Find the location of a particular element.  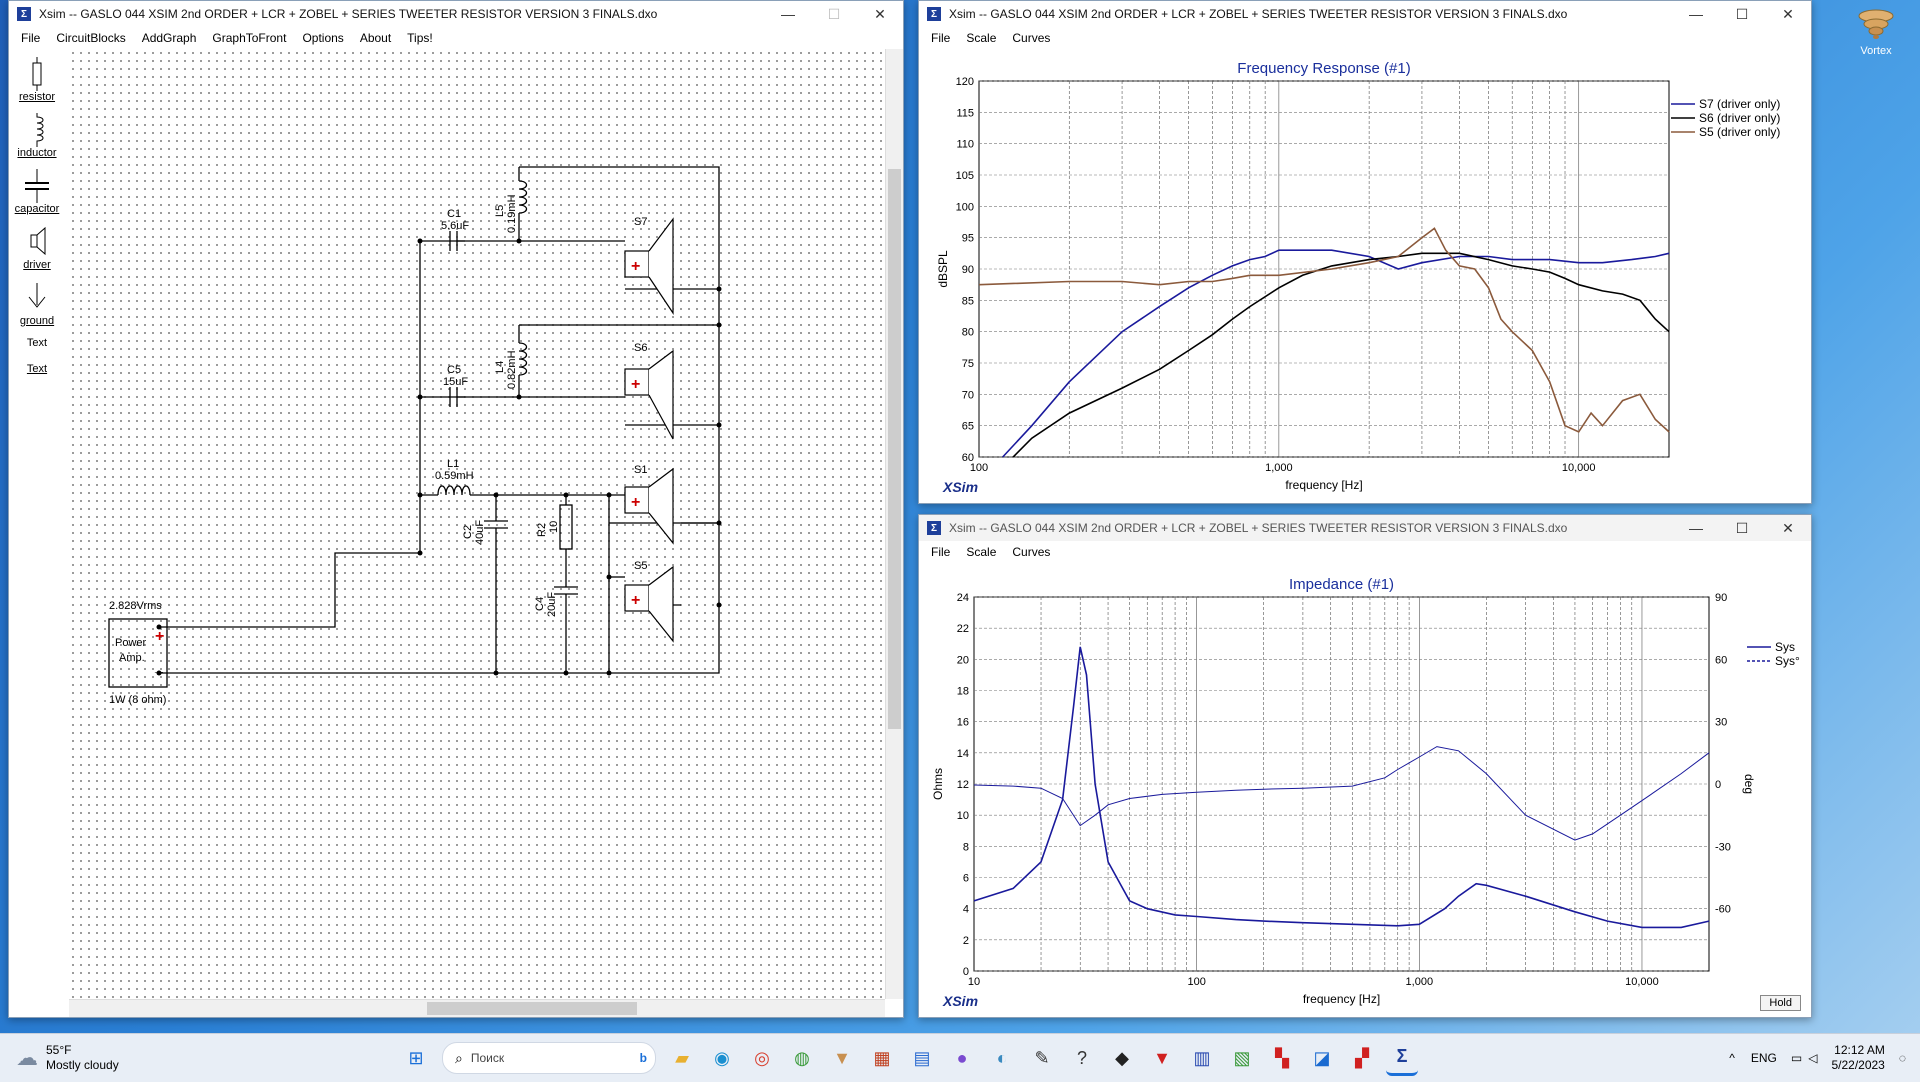

y-tick-label: 10 is located at coordinates (963, 816).